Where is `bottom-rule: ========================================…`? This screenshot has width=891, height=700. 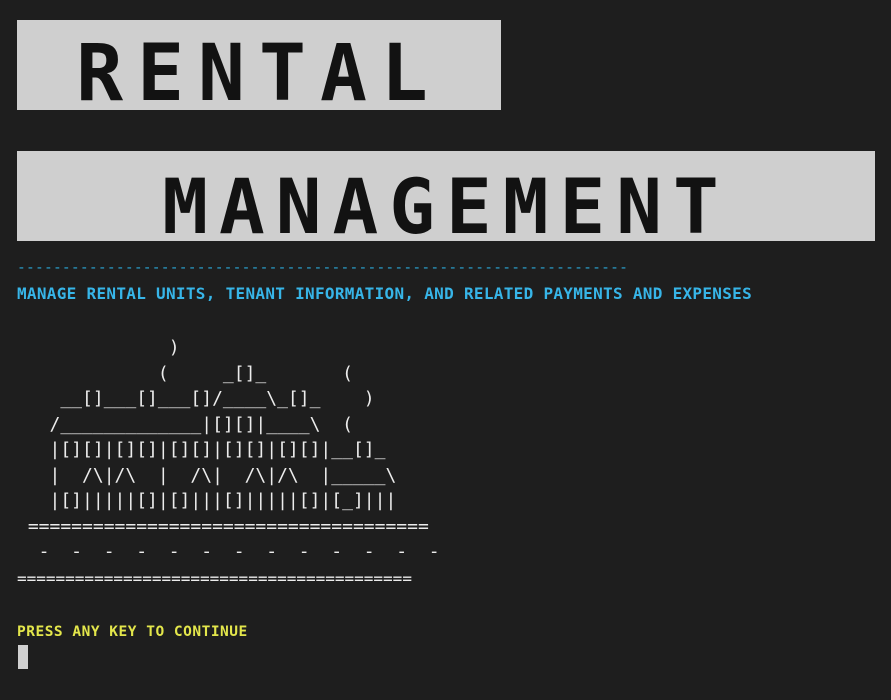 bottom-rule: ========================================… is located at coordinates (214, 578).